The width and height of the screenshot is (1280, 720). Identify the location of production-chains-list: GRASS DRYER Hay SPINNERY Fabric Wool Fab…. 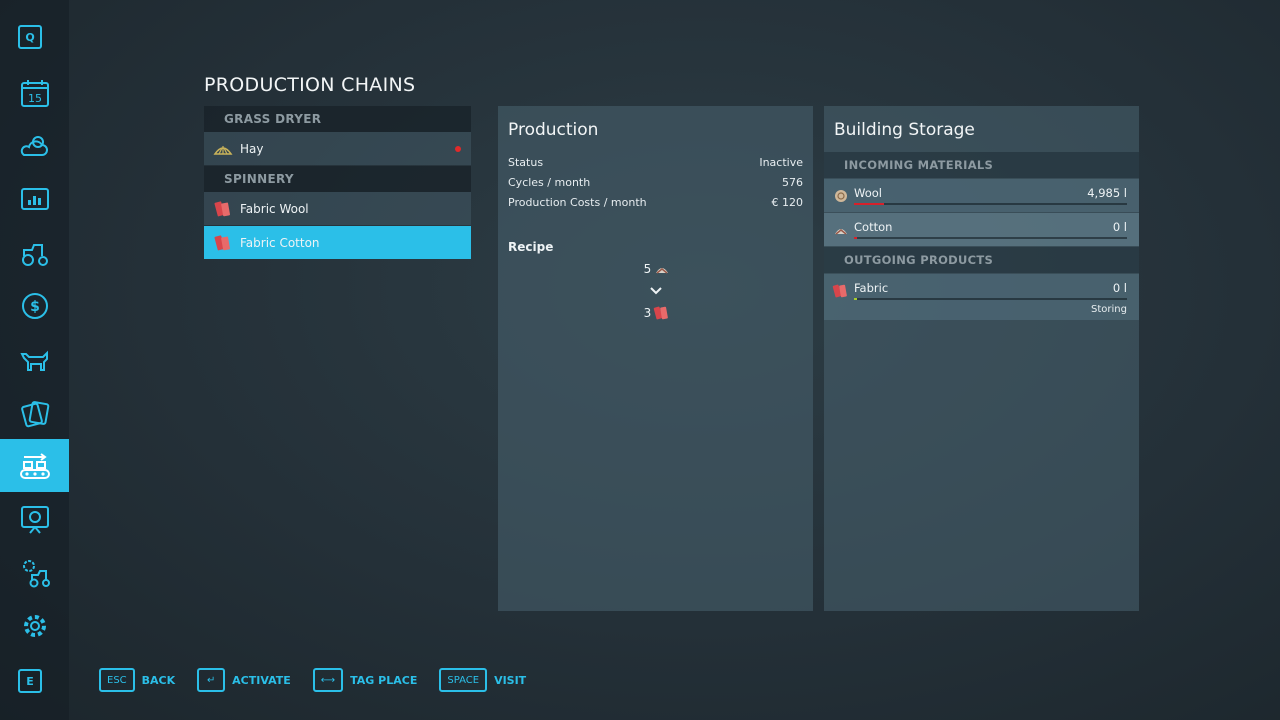
(337, 183).